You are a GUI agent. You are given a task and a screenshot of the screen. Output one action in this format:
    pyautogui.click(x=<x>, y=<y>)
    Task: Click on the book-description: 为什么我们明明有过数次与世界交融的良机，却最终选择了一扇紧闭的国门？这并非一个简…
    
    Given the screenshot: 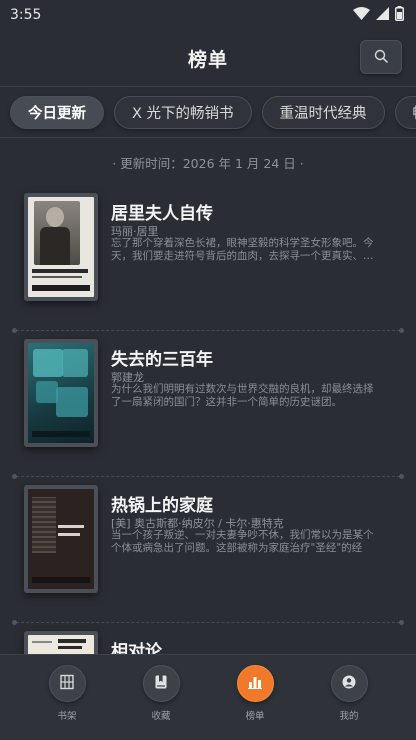 What is the action you would take?
    pyautogui.click(x=242, y=395)
    